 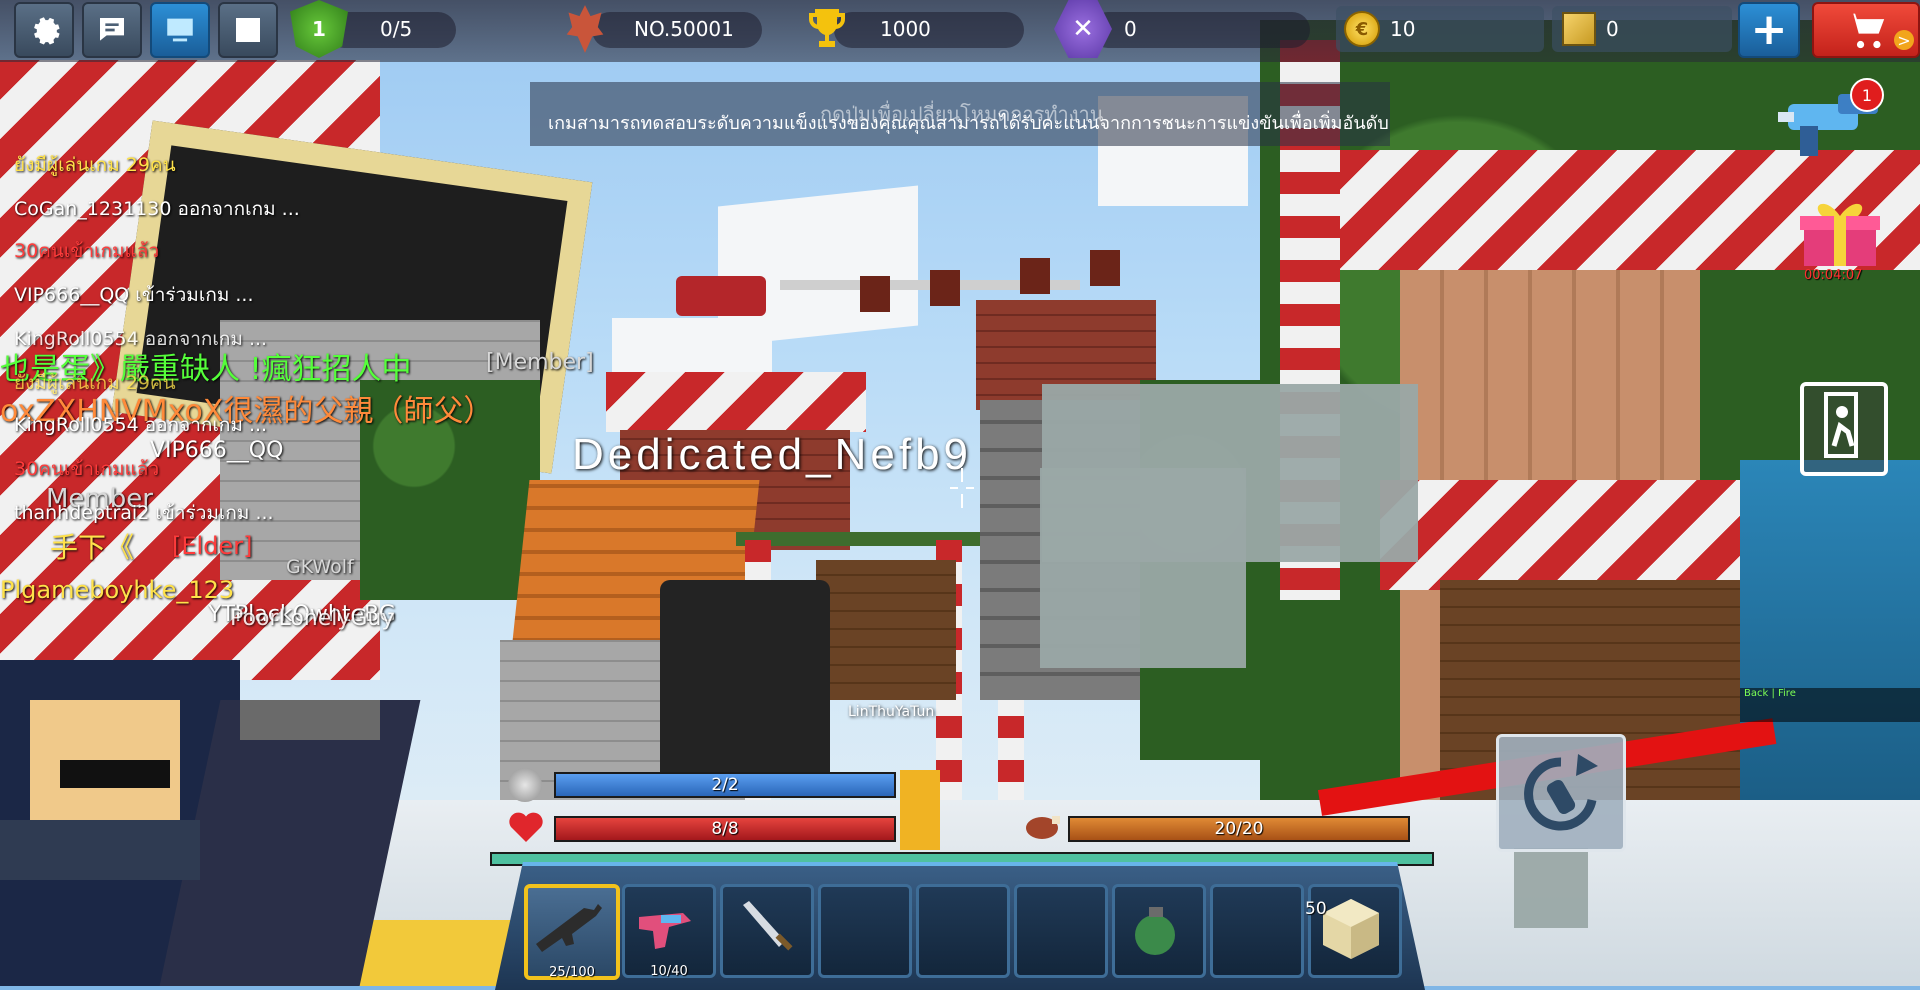 What do you see at coordinates (540, 362) in the screenshot?
I see `chat-line: [Member]` at bounding box center [540, 362].